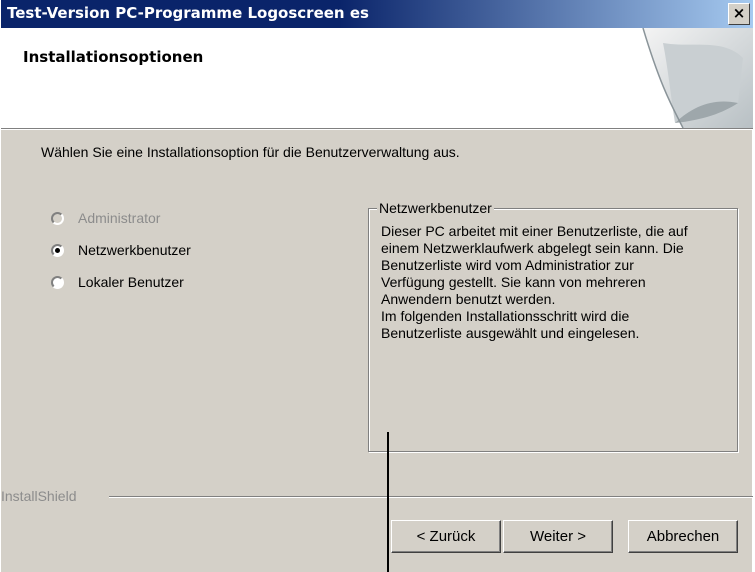 This screenshot has height=572, width=755. What do you see at coordinates (431, 497) in the screenshot?
I see `footer-divider` at bounding box center [431, 497].